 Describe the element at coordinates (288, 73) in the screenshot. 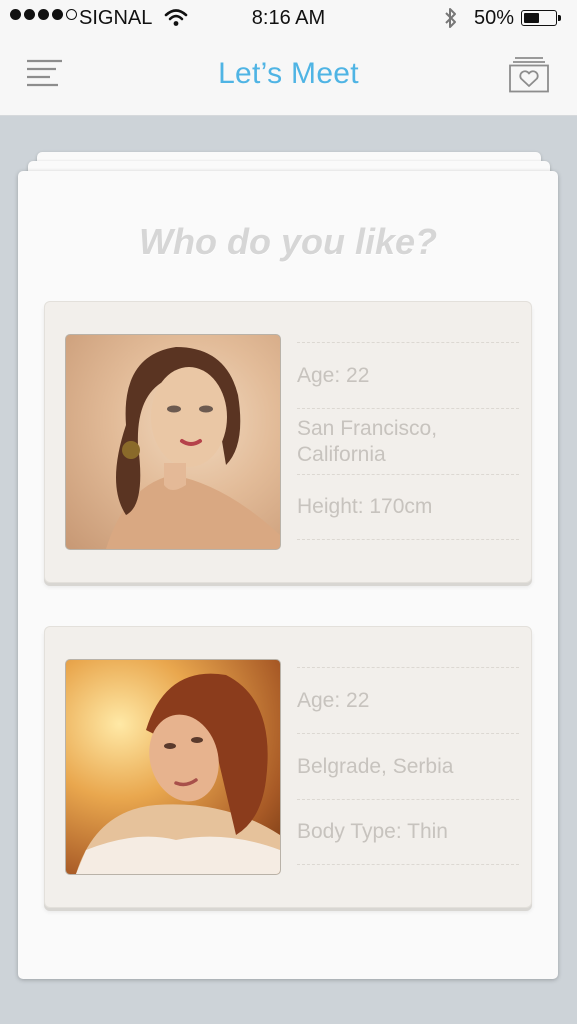

I see `page-title: Let’s Meet` at that location.